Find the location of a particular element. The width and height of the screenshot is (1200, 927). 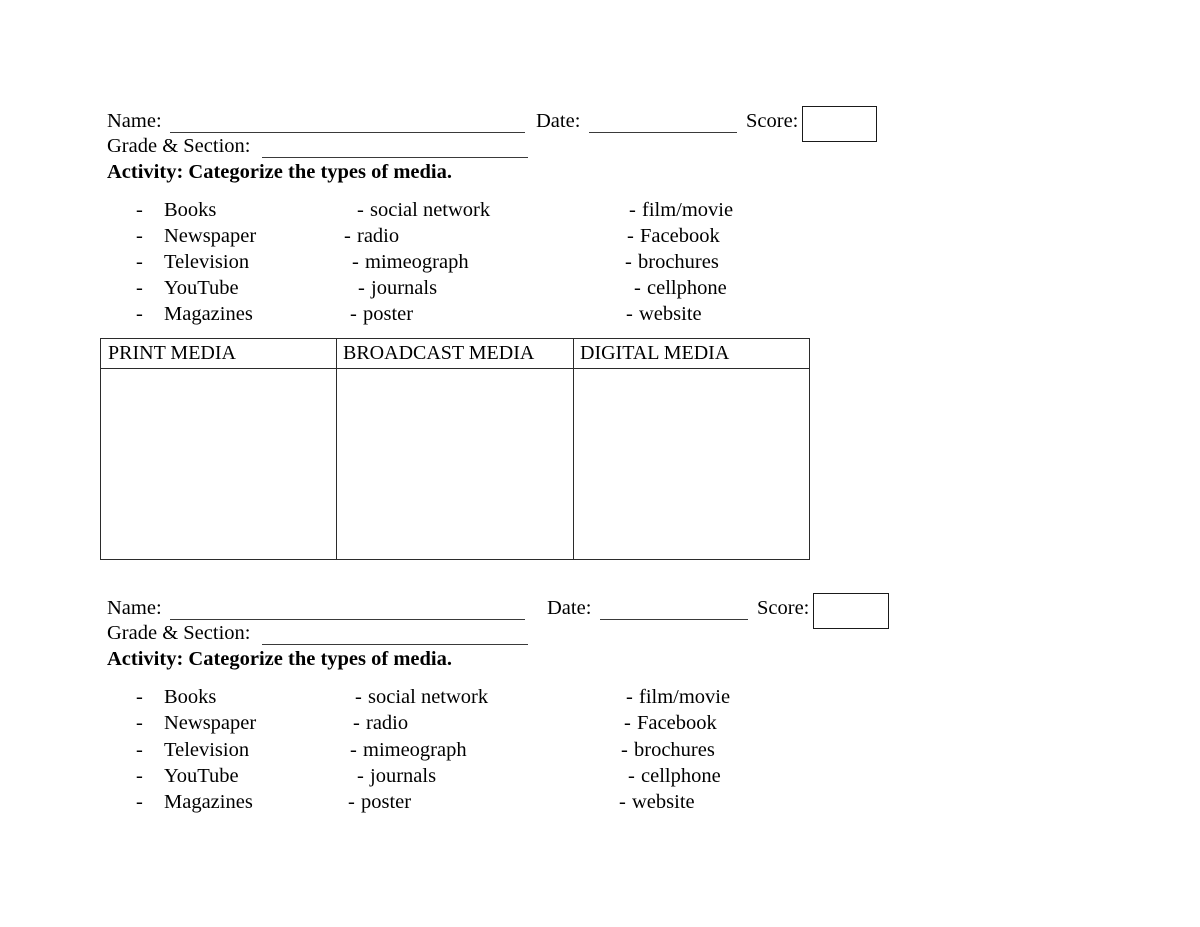

grade-section-input-top is located at coordinates (395, 157).